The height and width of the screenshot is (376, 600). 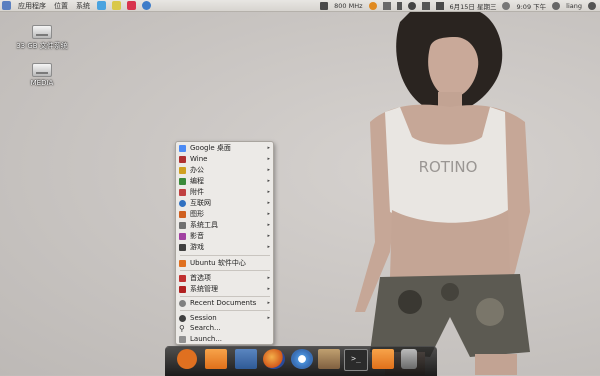 What do you see at coordinates (101, 5) in the screenshot?
I see `app-launcher-icon` at bounding box center [101, 5].